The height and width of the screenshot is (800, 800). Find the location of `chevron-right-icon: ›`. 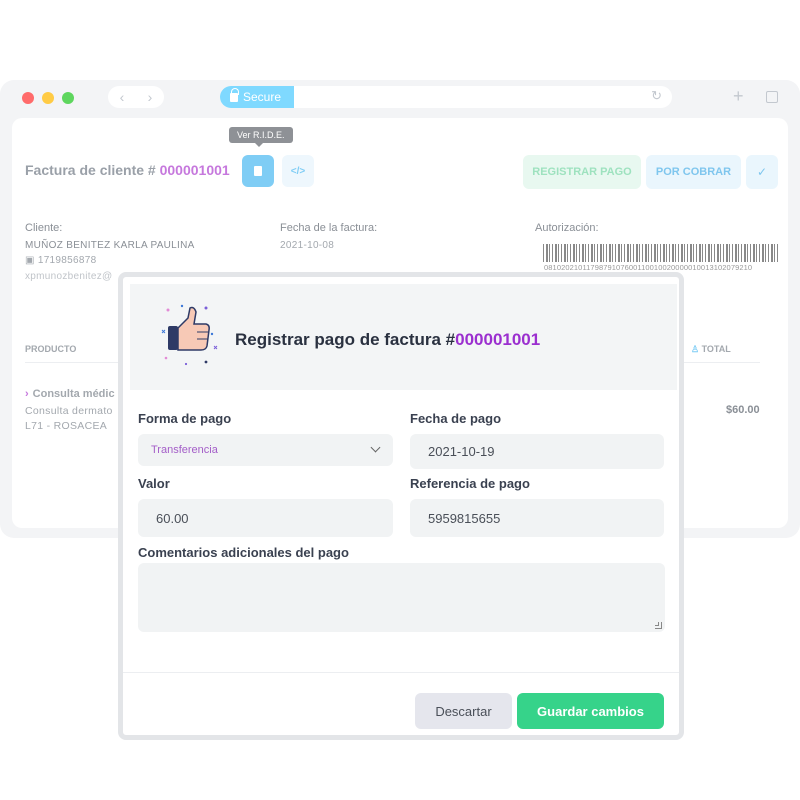

chevron-right-icon: › is located at coordinates (27, 394).